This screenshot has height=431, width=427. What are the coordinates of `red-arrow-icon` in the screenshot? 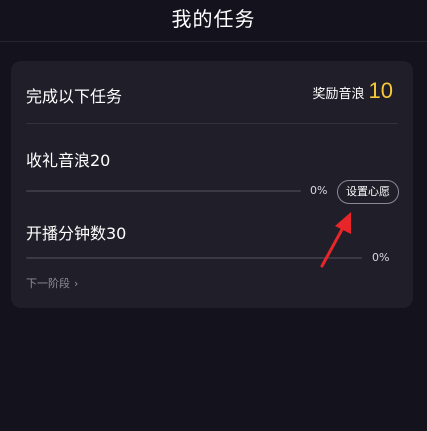 It's located at (335, 240).